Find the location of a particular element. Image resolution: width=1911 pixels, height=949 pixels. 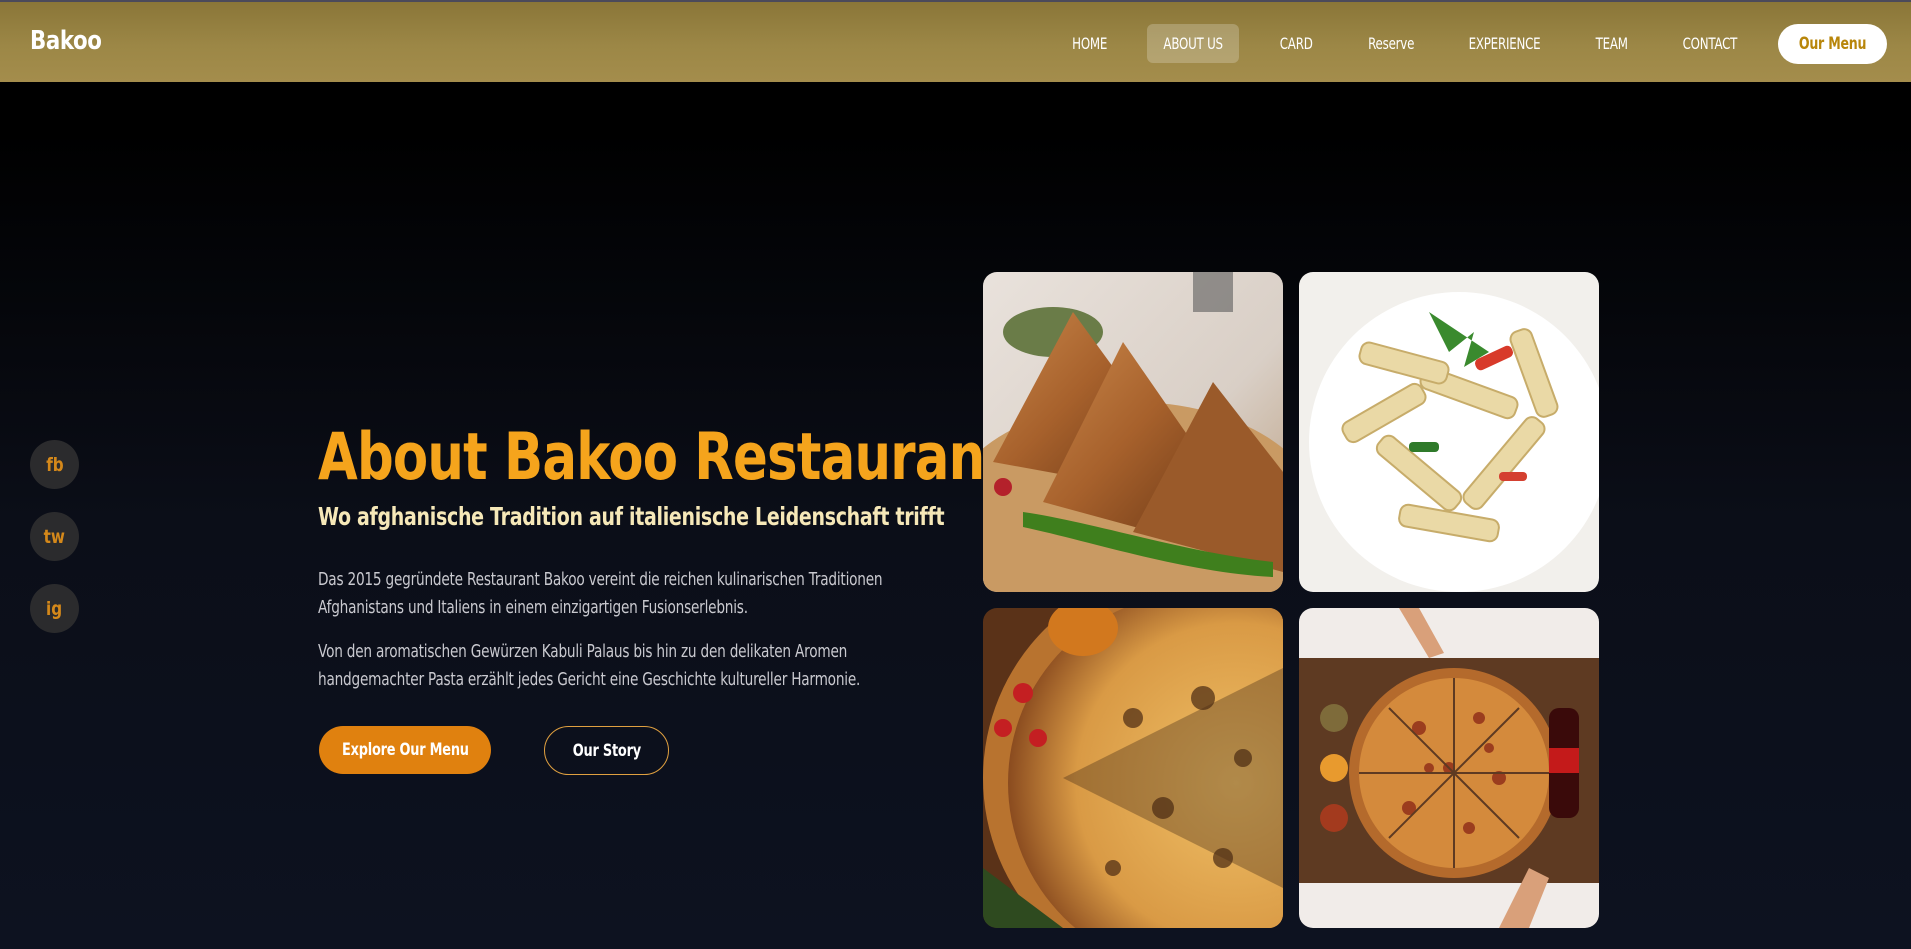

facebook-icon: fb is located at coordinates (54, 464).